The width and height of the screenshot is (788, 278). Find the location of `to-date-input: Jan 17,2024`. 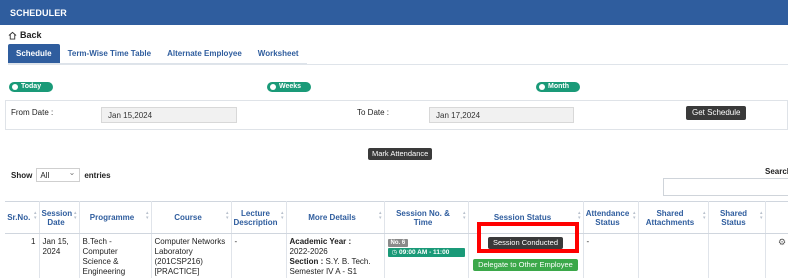

to-date-input: Jan 17,2024 is located at coordinates (501, 115).